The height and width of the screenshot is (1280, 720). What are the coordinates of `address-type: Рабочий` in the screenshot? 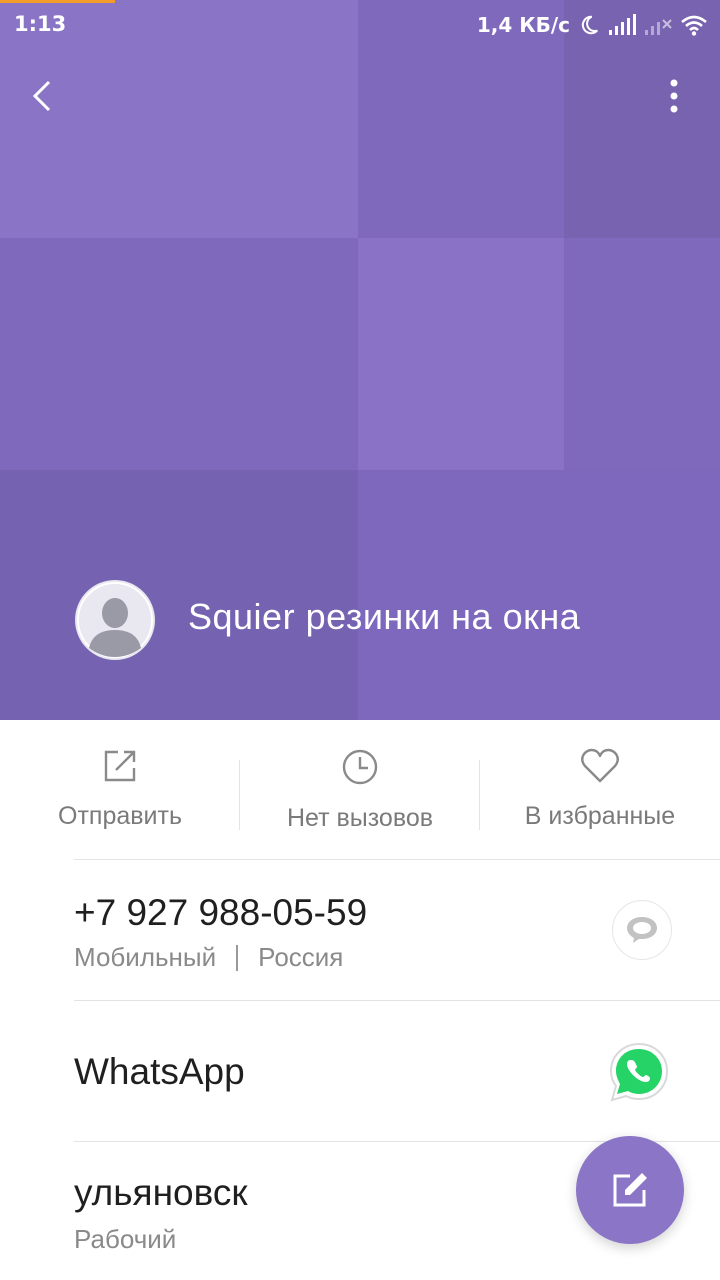 It's located at (125, 1239).